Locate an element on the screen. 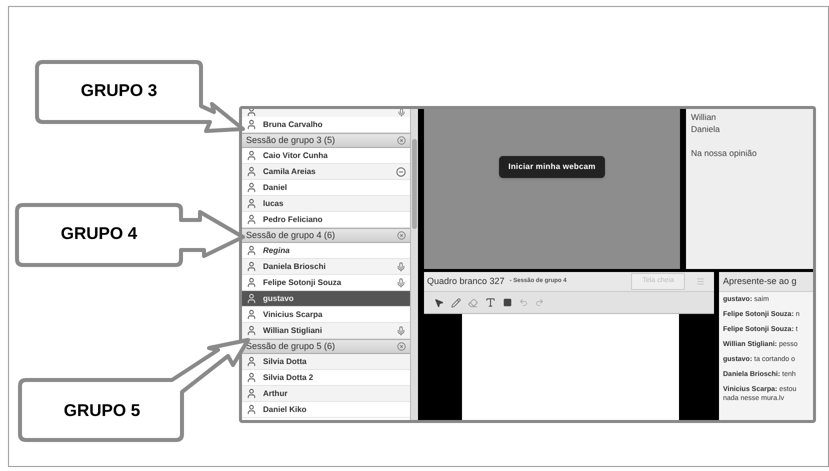 The width and height of the screenshot is (829, 471). attendee-row: Daniel is located at coordinates (326, 188).